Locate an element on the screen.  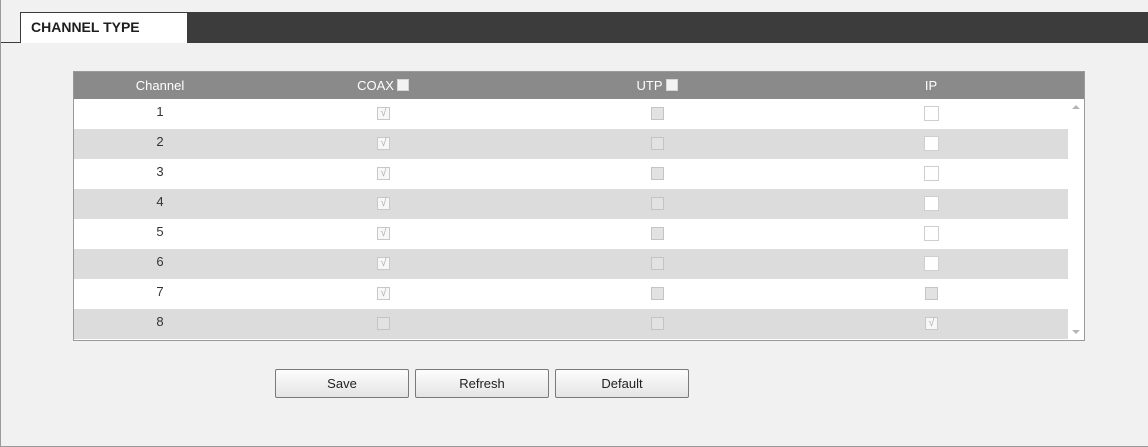
save-button: Save is located at coordinates (342, 383).